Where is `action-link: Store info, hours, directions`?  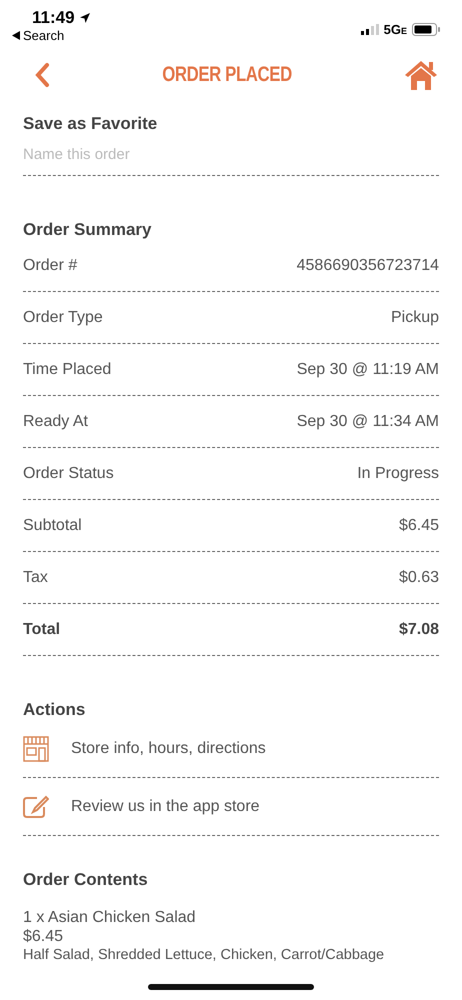 action-link: Store info, hours, directions is located at coordinates (168, 749).